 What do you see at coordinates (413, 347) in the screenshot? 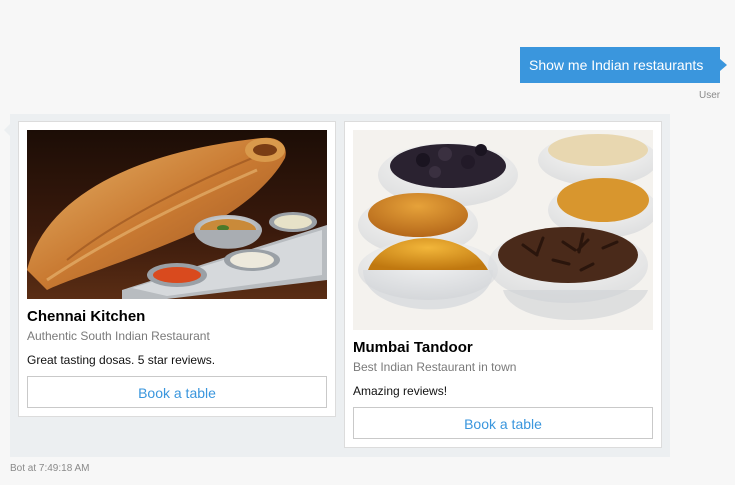
I see `card-title: Mumbai Tandoor` at bounding box center [413, 347].